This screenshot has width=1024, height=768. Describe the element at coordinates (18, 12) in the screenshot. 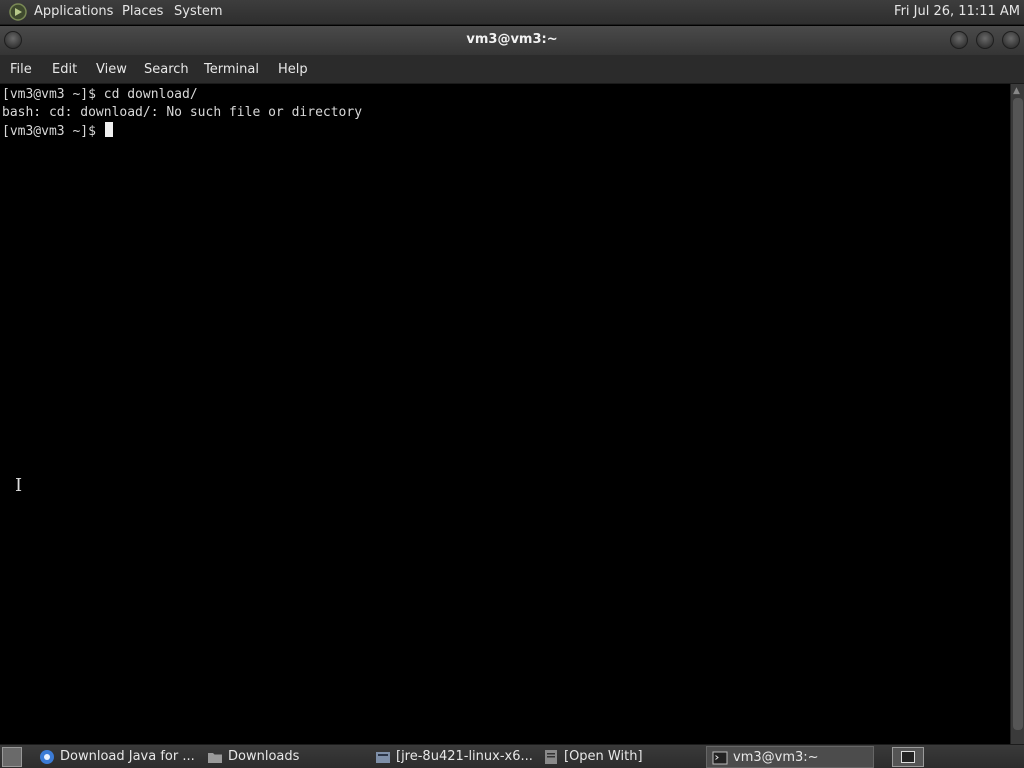

I see `applications-icon` at that location.